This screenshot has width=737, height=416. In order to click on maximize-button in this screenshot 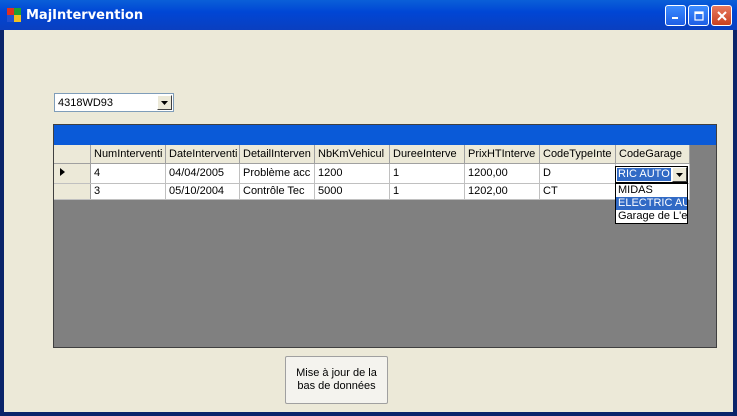, I will do `click(698, 15)`.